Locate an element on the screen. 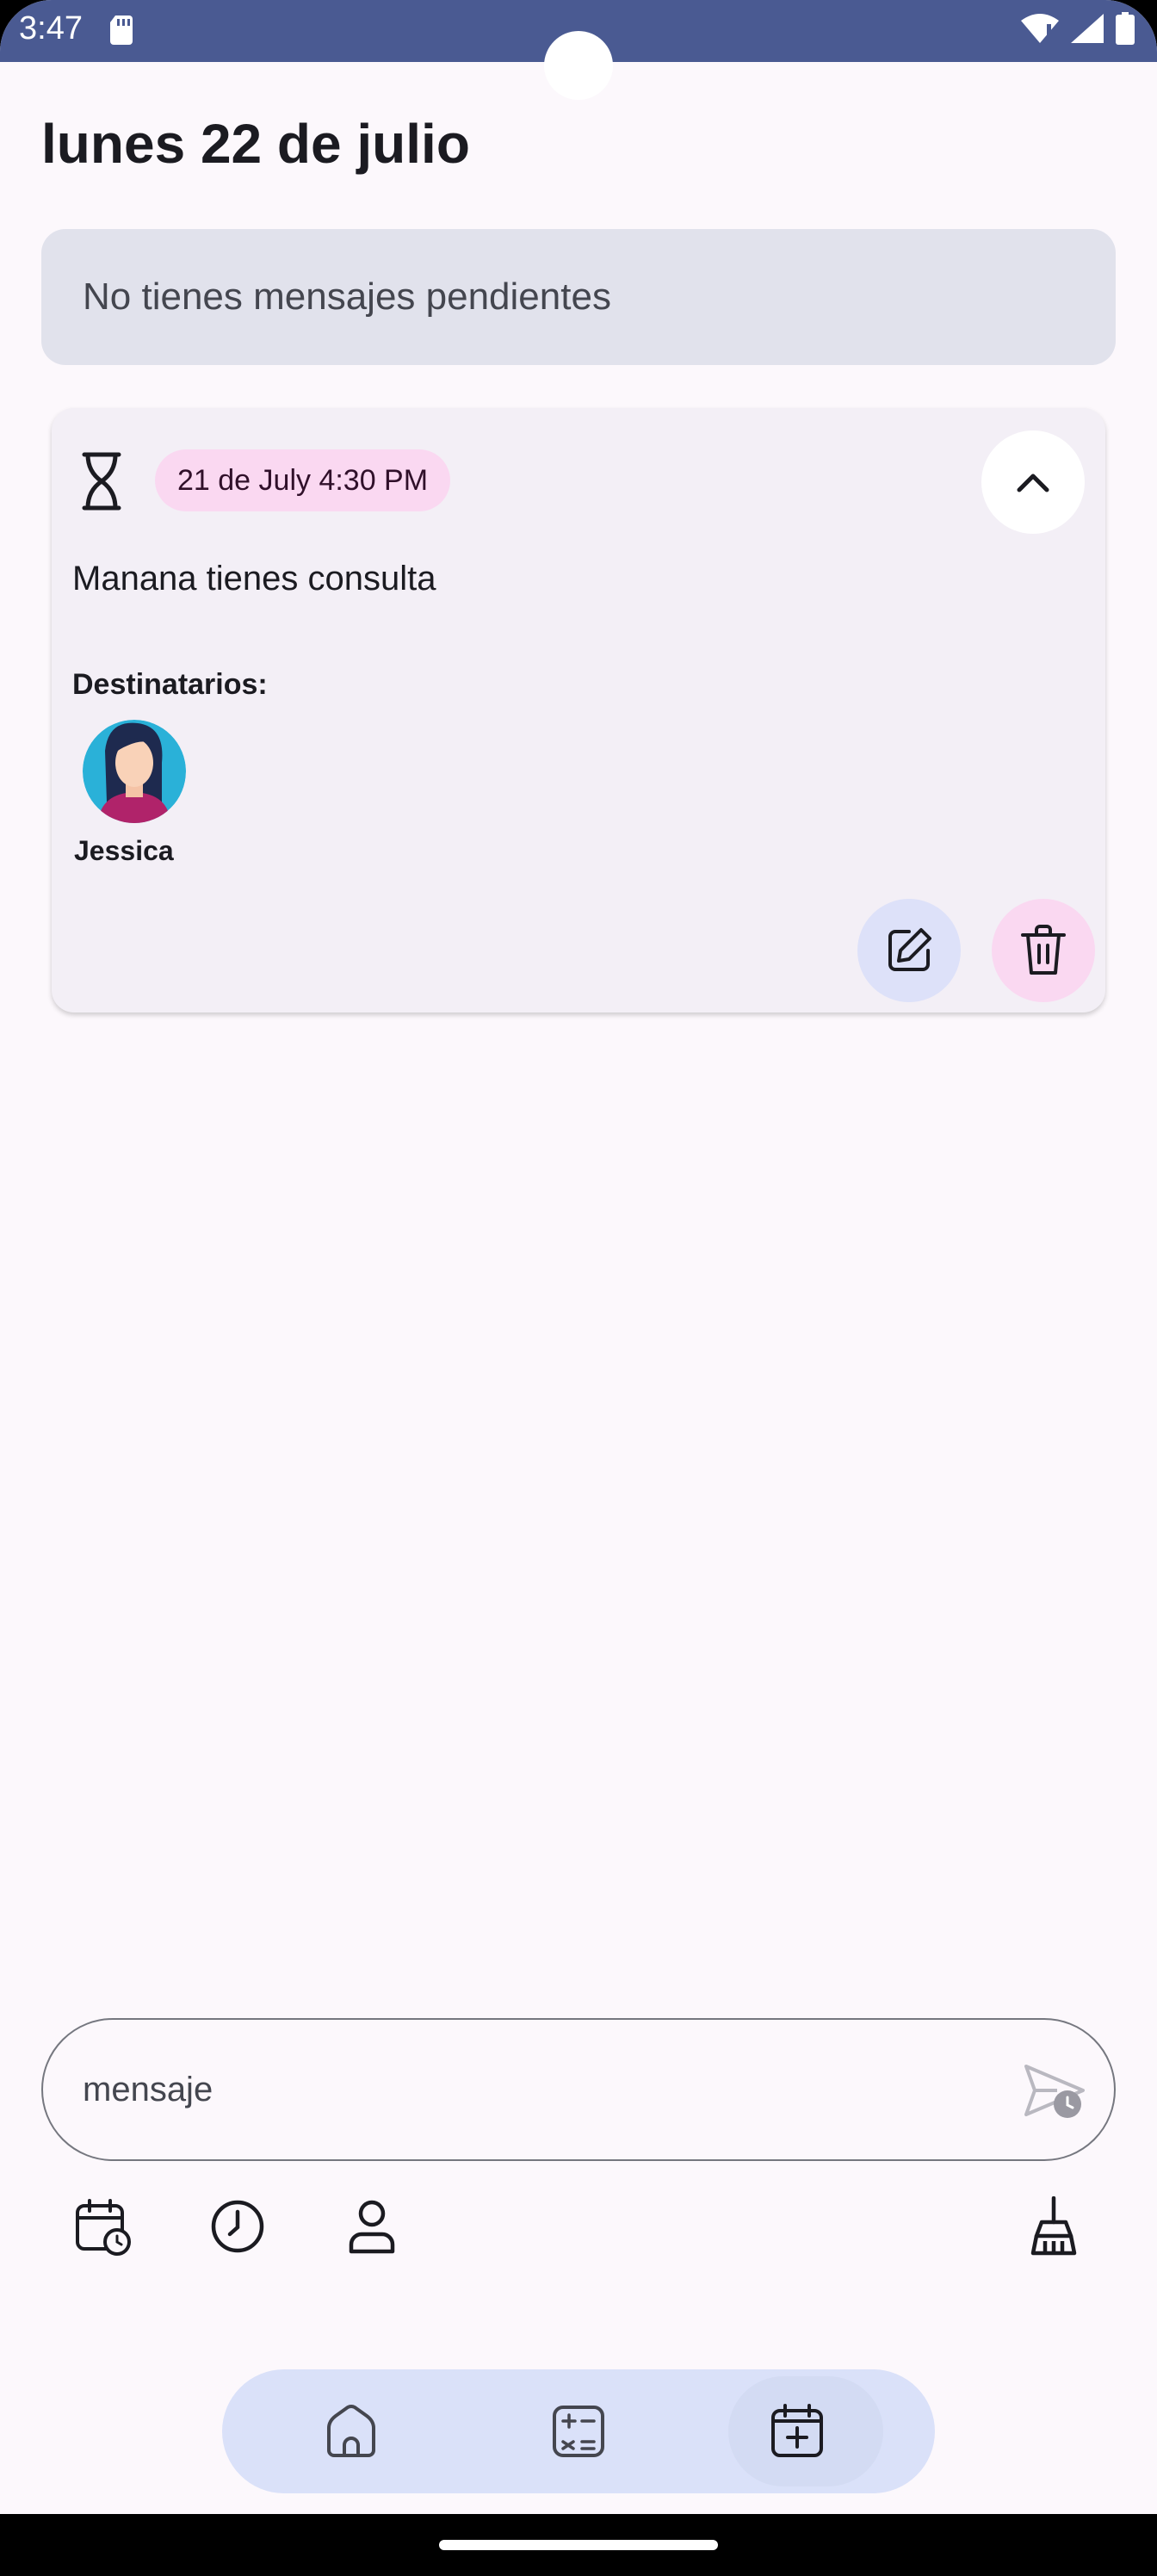 Image resolution: width=1157 pixels, height=2576 pixels. edit-button is located at coordinates (909, 951).